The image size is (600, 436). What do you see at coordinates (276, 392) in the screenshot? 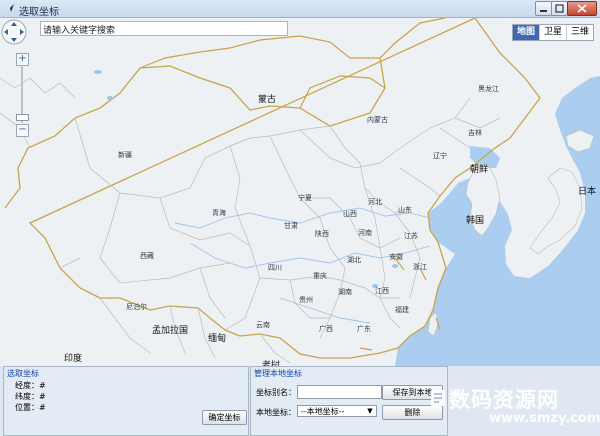
I see `alias-label: 坐标别名：` at bounding box center [276, 392].